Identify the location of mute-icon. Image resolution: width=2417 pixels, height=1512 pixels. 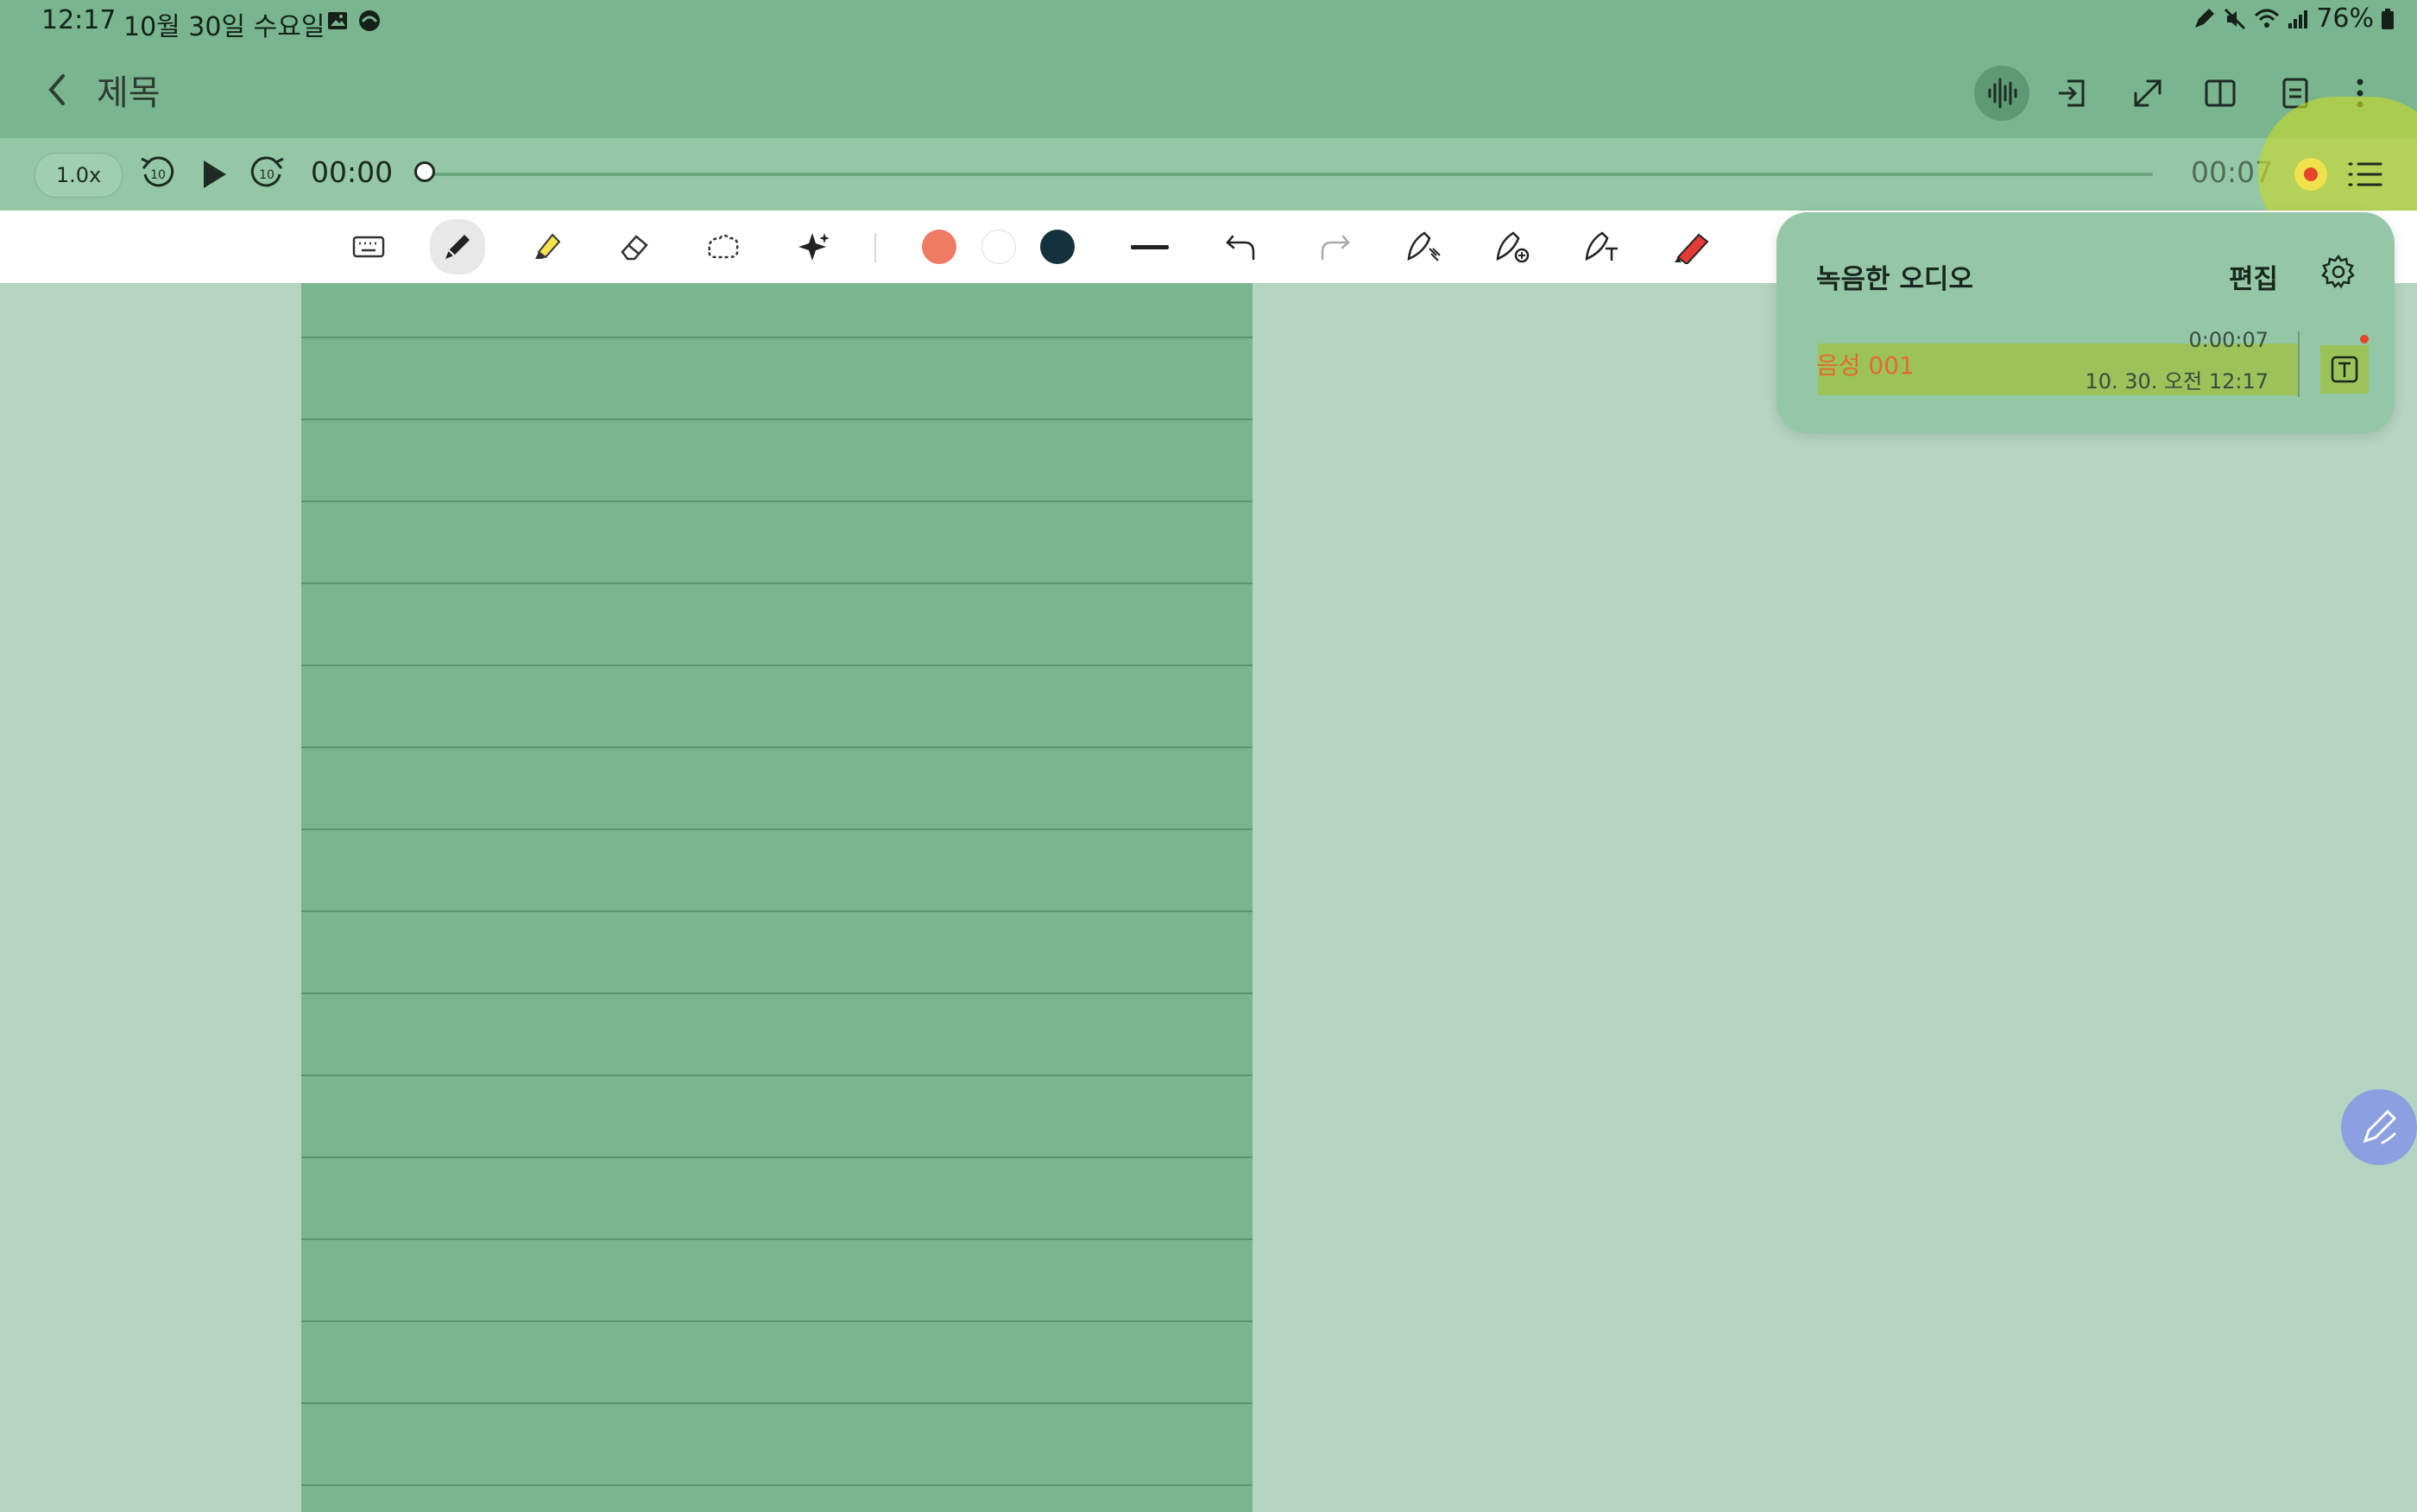
(2235, 19).